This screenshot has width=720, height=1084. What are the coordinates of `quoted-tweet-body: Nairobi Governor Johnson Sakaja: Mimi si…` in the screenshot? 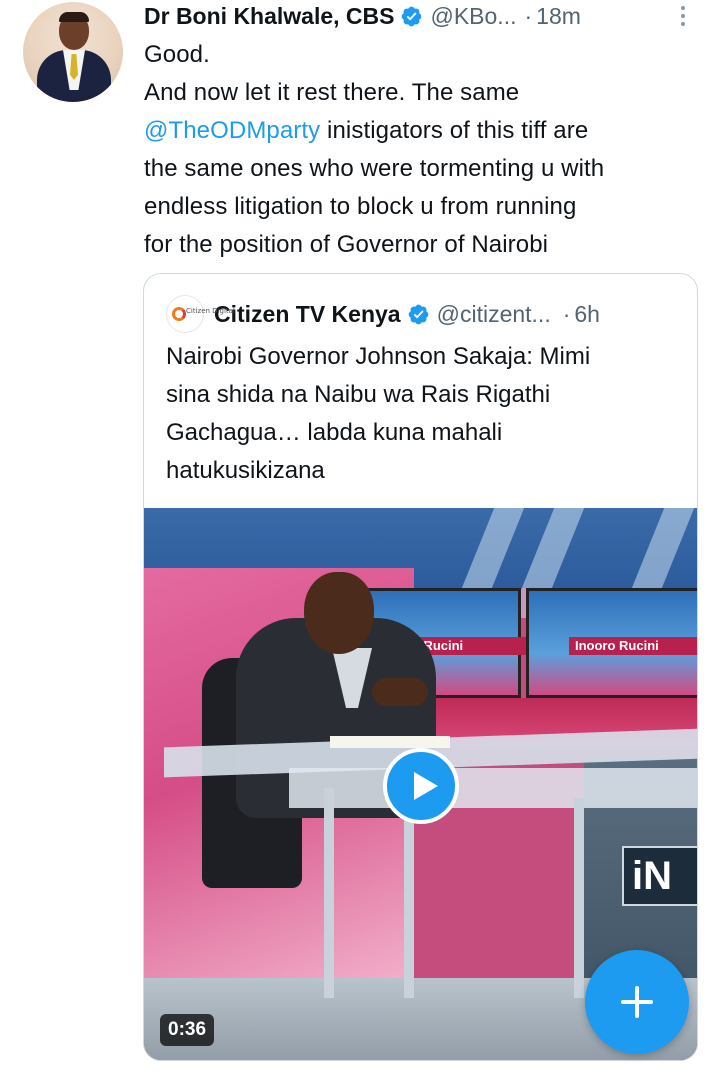 It's located at (426, 414).